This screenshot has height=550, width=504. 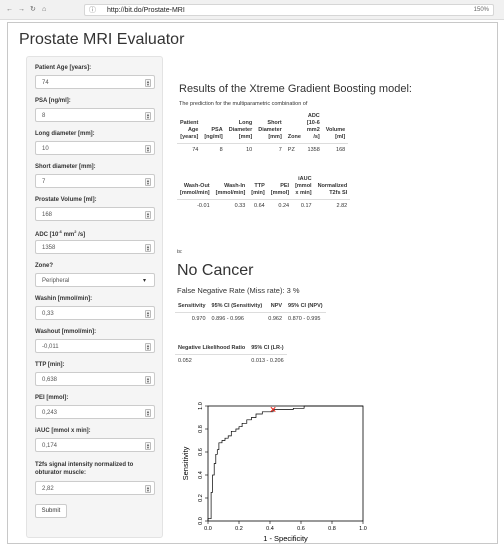 What do you see at coordinates (208, 529) in the screenshot?
I see `x-tick-label: 0.0` at bounding box center [208, 529].